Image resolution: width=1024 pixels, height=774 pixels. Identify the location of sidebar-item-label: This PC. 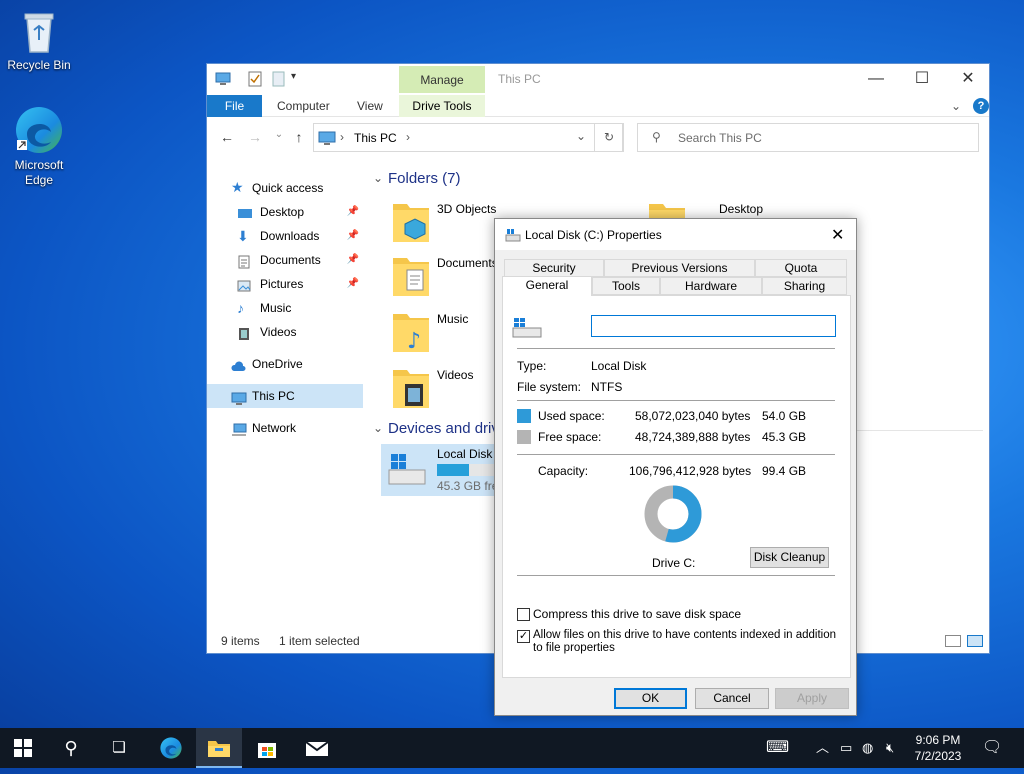
(273, 396).